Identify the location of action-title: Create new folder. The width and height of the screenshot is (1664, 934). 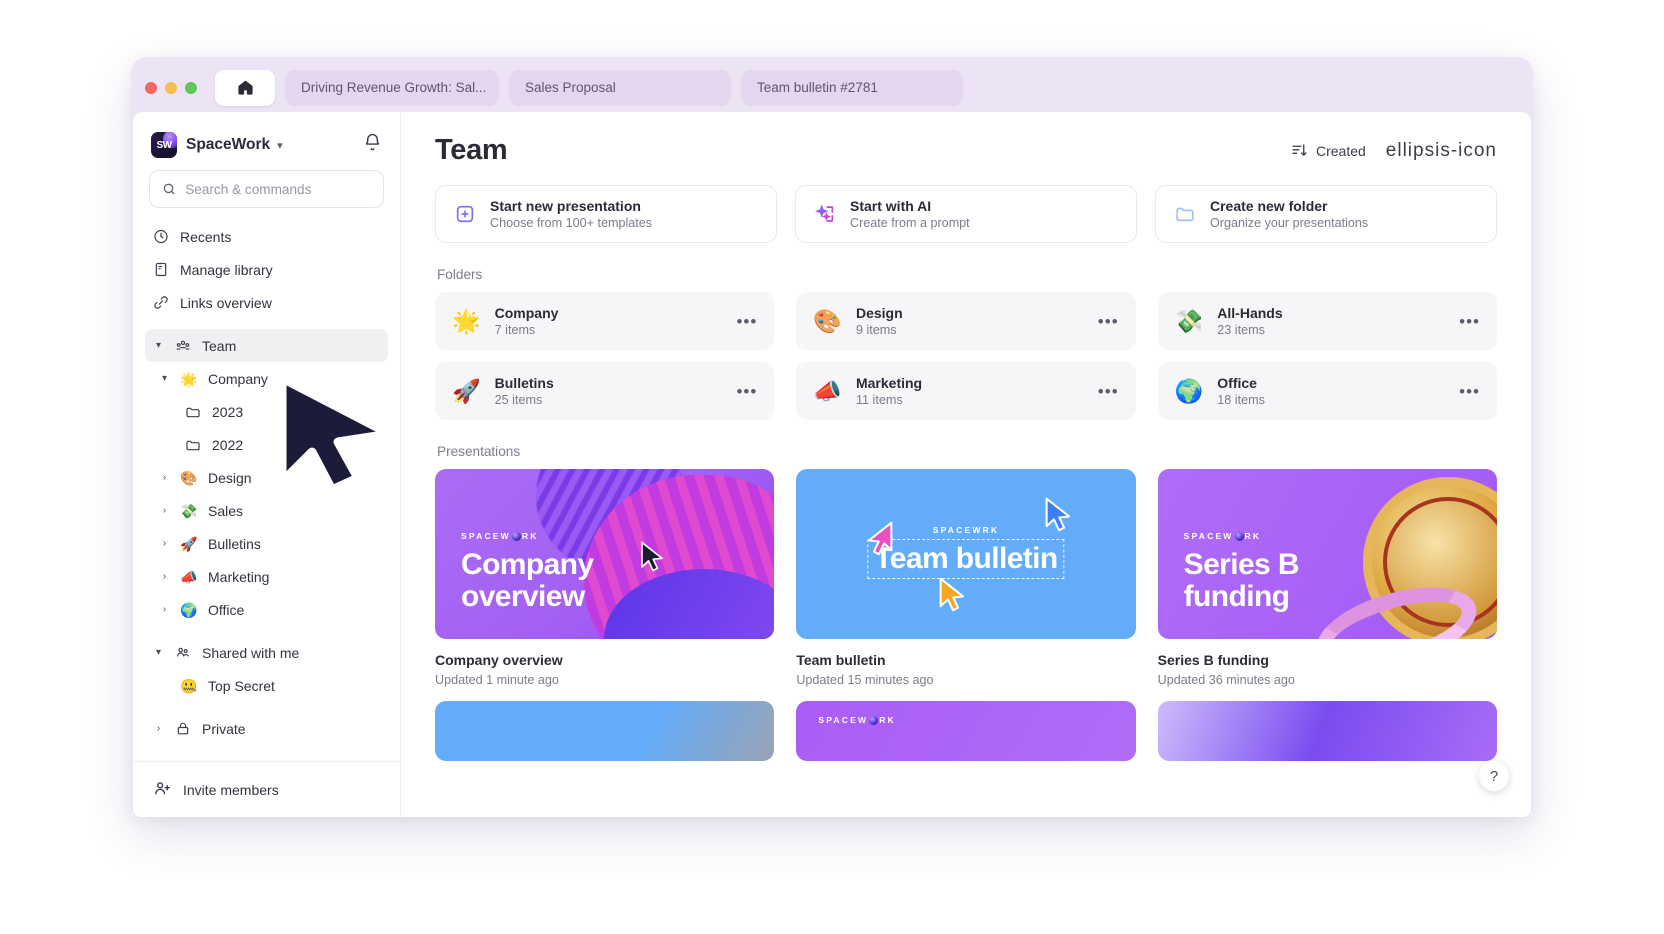
(1269, 206).